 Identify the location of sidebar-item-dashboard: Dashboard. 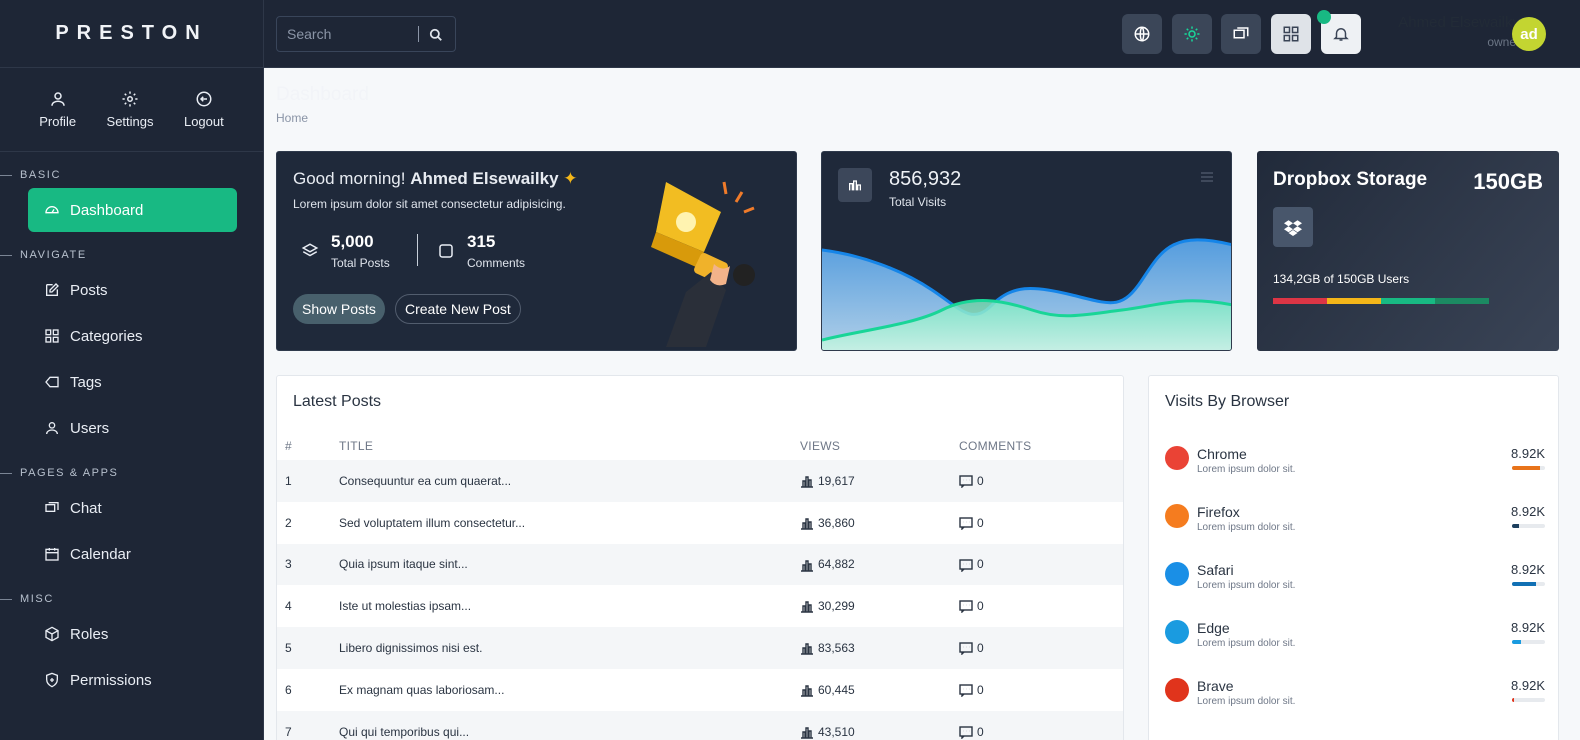
(132, 210).